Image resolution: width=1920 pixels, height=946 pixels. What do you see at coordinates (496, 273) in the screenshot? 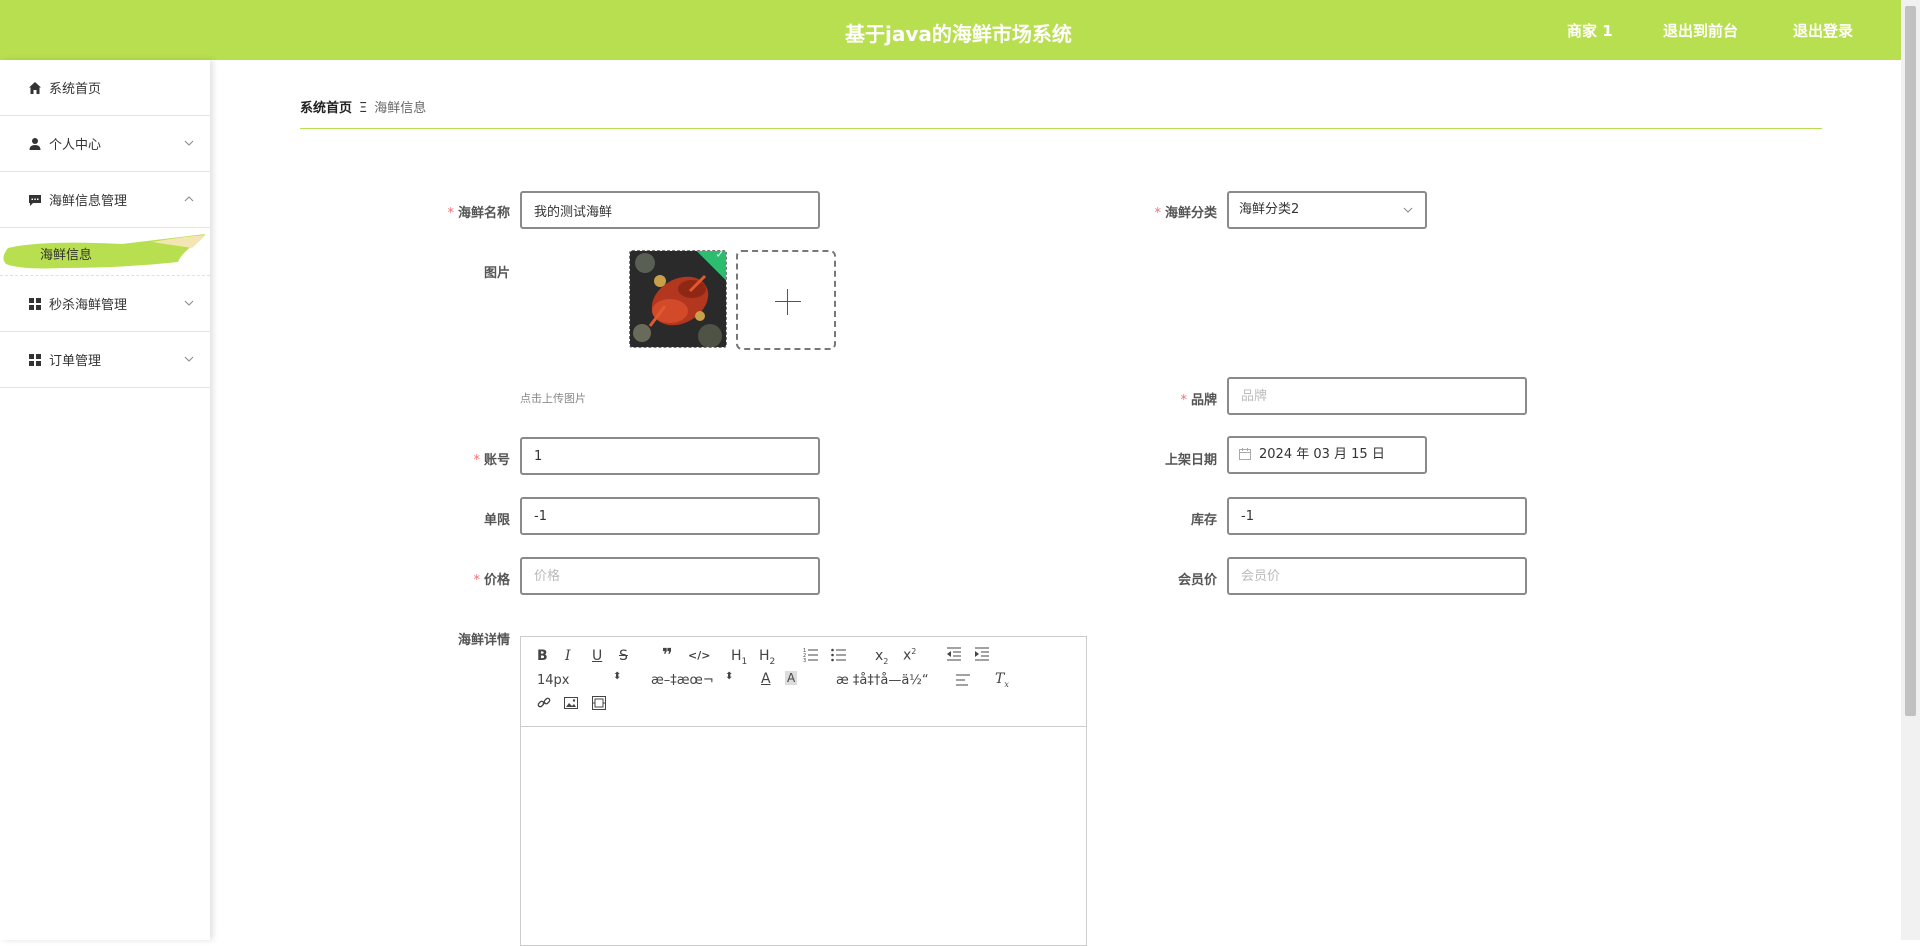
I see `image-label: 图片` at bounding box center [496, 273].